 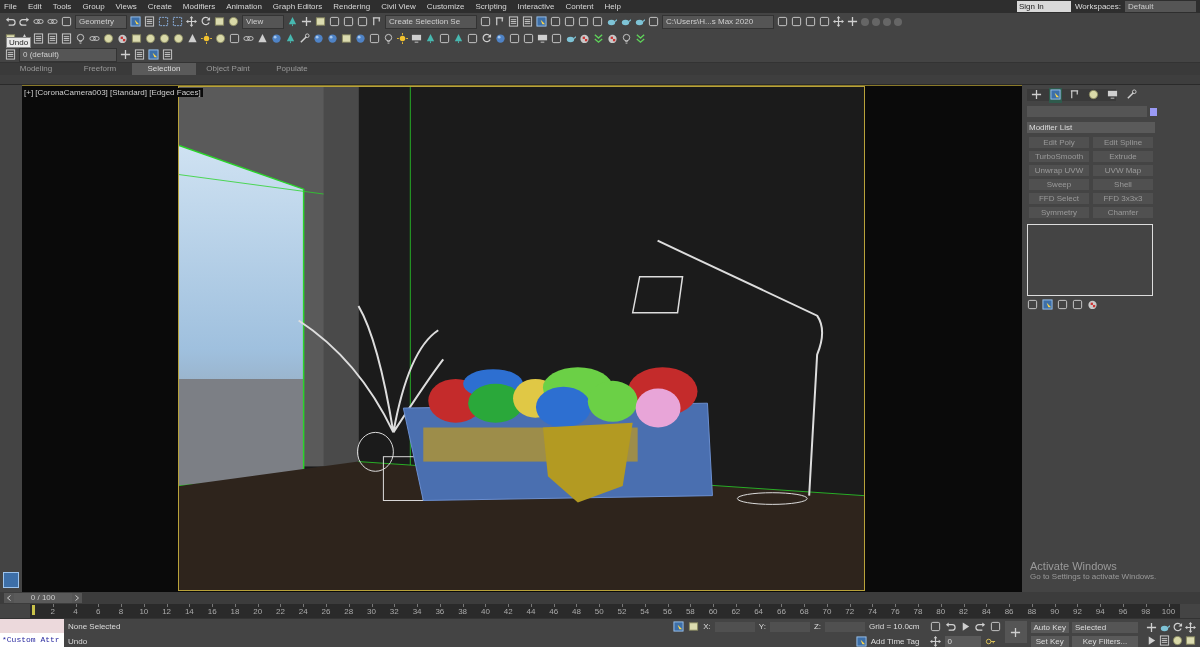 What do you see at coordinates (163, 21) in the screenshot?
I see `square-icon` at bounding box center [163, 21].